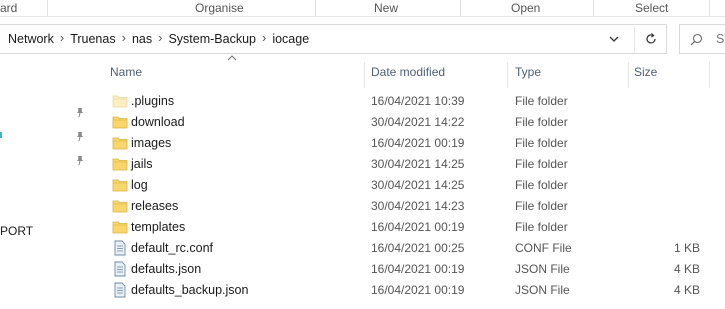 The image size is (725, 309). Describe the element at coordinates (153, 101) in the screenshot. I see `file-name: .plugins` at that location.